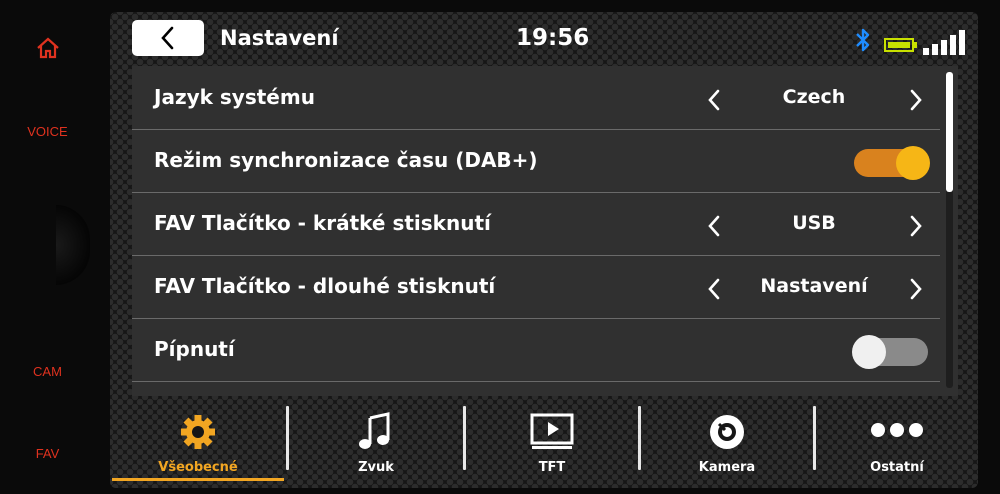  I want to click on hardware-voice-button: VOICE, so click(47, 131).